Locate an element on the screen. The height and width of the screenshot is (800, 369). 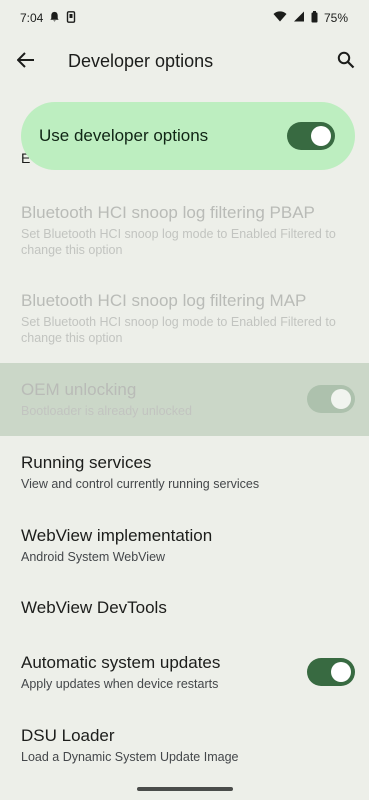
search-icon is located at coordinates (346, 62).